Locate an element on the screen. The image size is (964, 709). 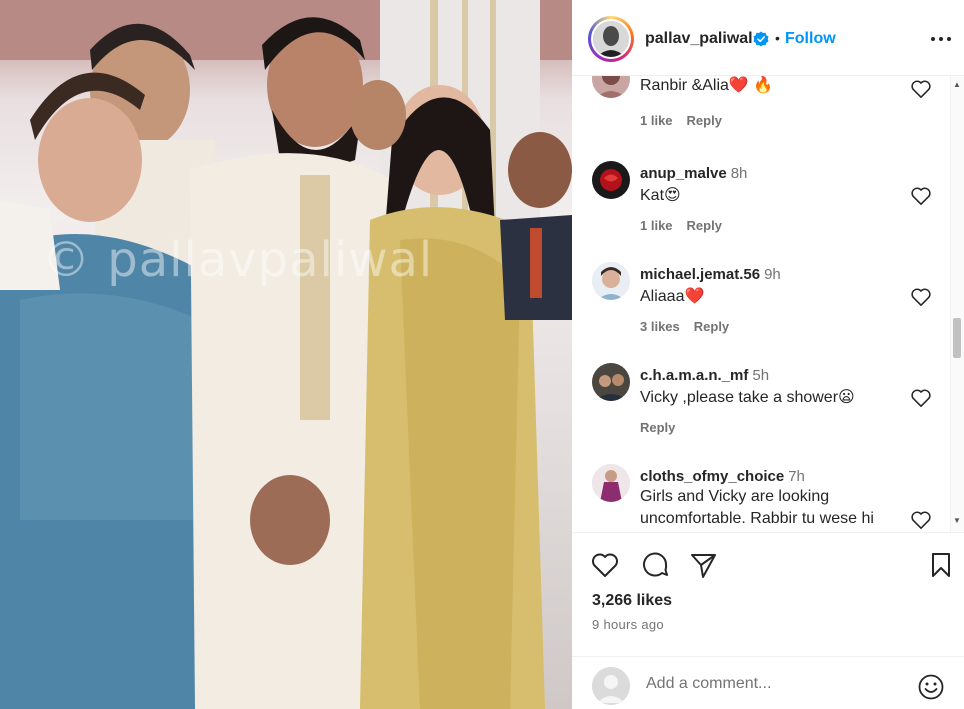
like-count: 3,266 likes is located at coordinates (632, 601).